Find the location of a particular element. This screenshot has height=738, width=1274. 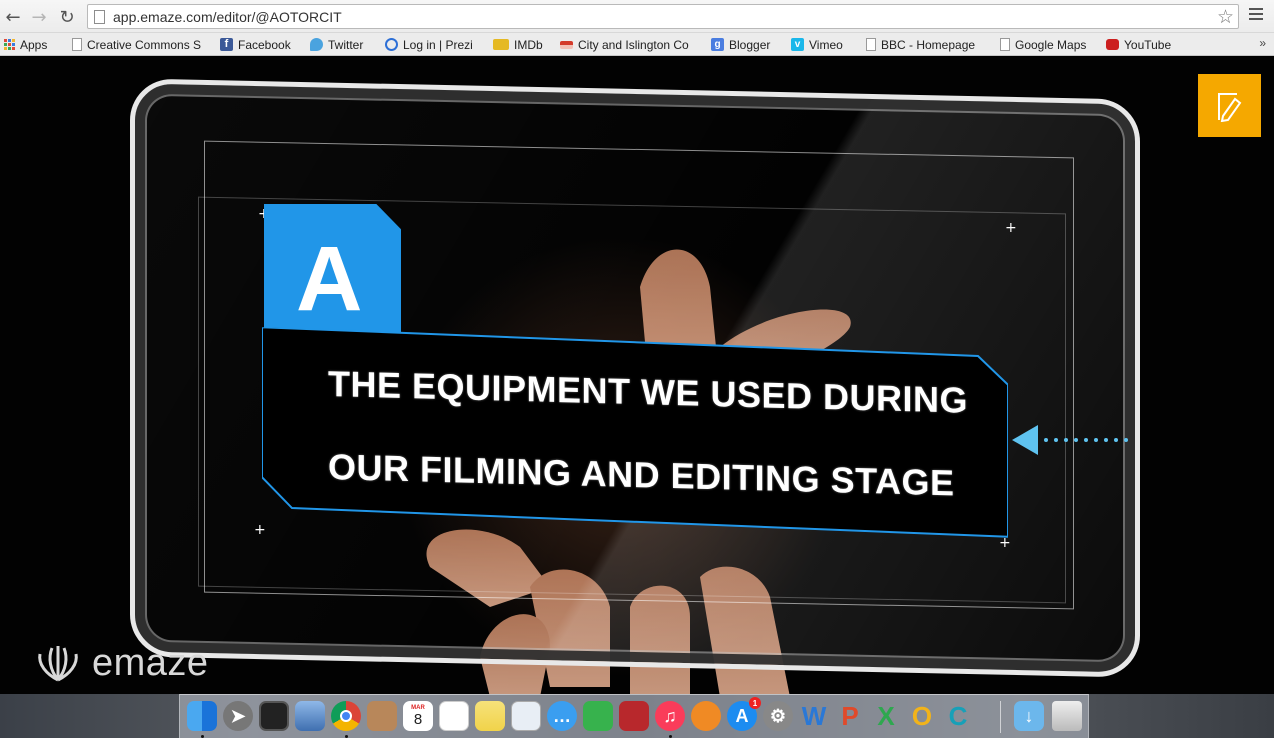

pointer-arrow-icon is located at coordinates (1070, 440).